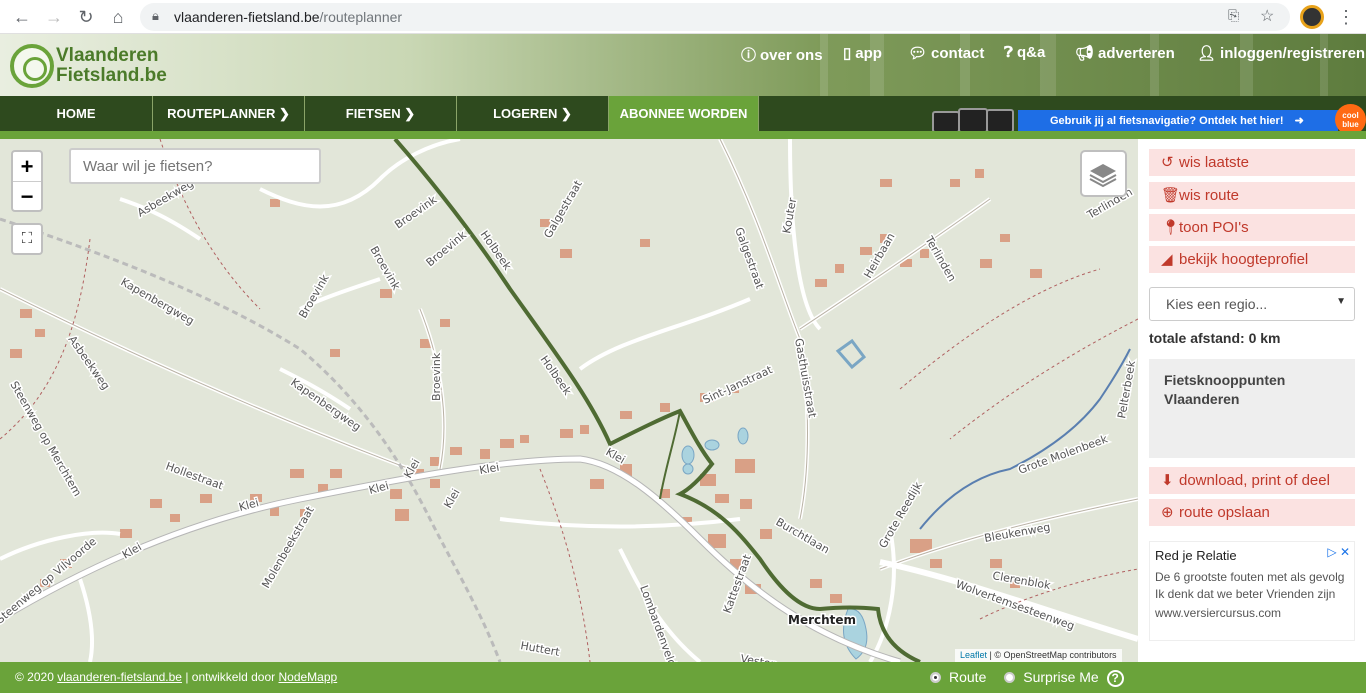 This screenshot has width=1366, height=693. Describe the element at coordinates (1341, 301) in the screenshot. I see `chevron-down-icon: ▼` at that location.